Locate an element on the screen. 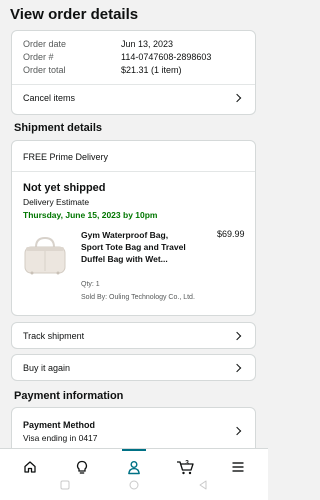 The image size is (320, 500). payment-section-title: Payment information is located at coordinates (69, 396).